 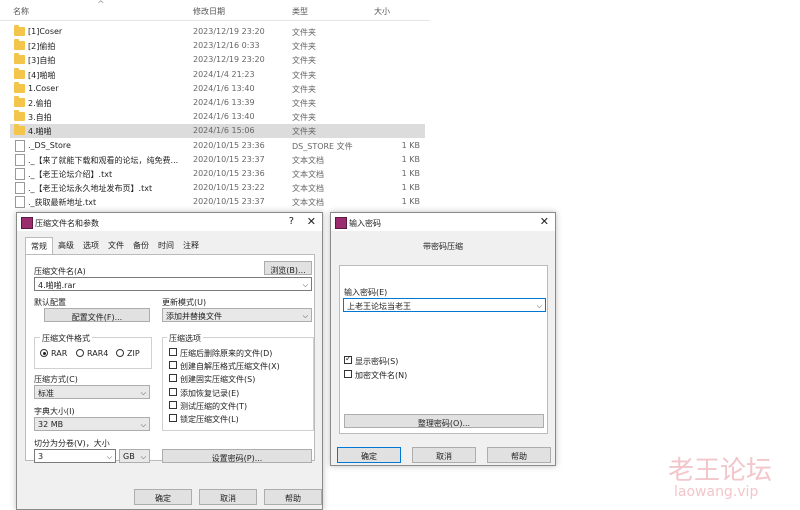 What do you see at coordinates (62, 203) in the screenshot?
I see `file-name: ._获取最新地址.txt` at bounding box center [62, 203].